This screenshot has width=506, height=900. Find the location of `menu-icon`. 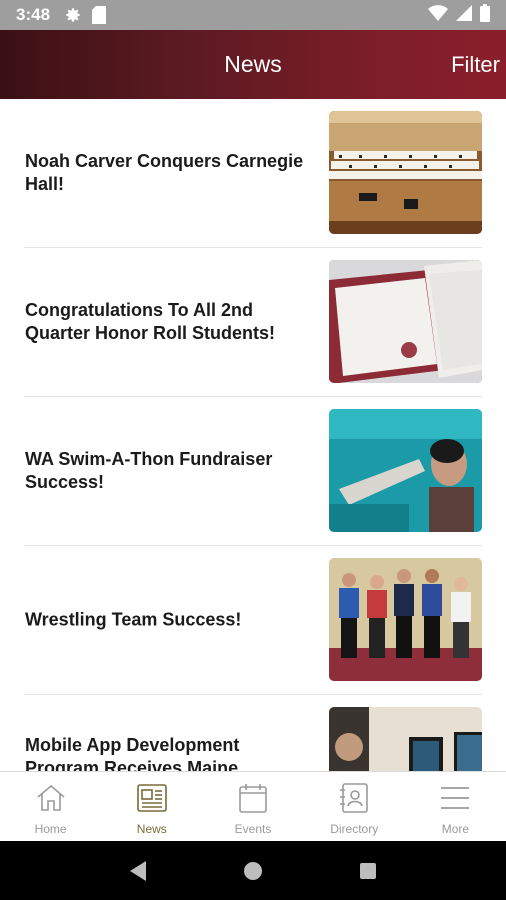

menu-icon is located at coordinates (455, 798).